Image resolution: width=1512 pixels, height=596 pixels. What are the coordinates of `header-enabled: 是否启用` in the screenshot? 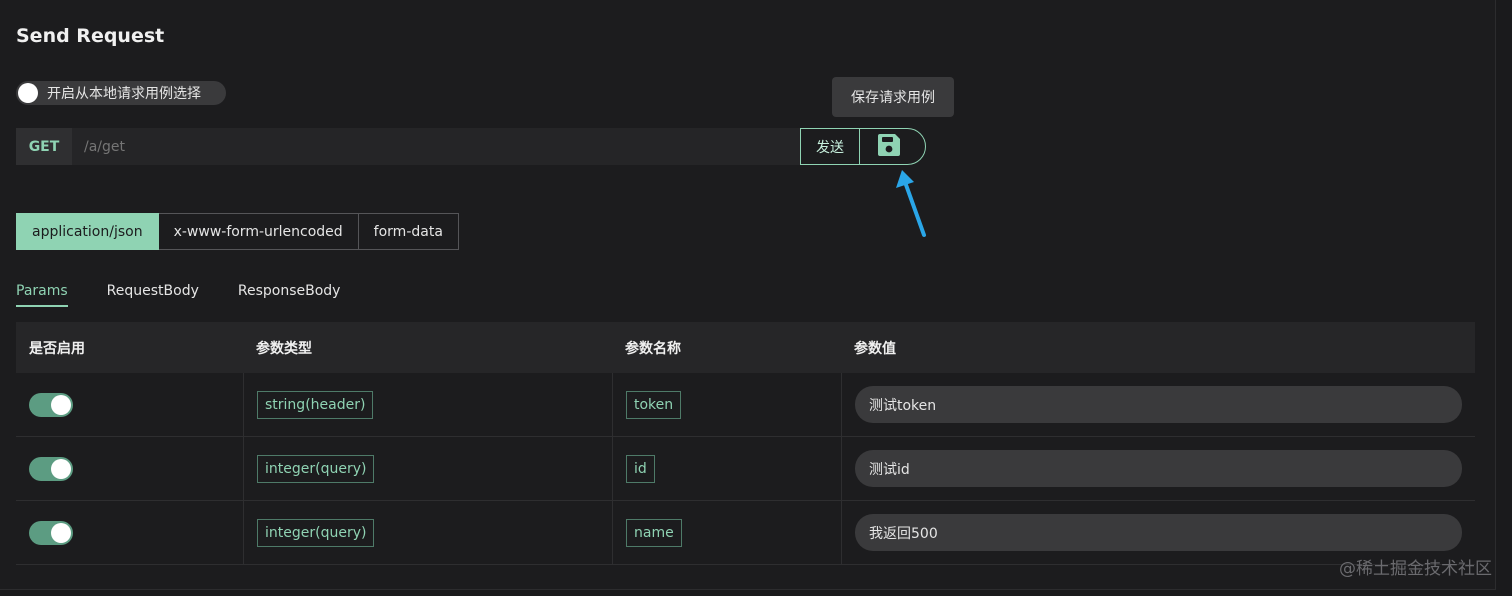 It's located at (57, 348).